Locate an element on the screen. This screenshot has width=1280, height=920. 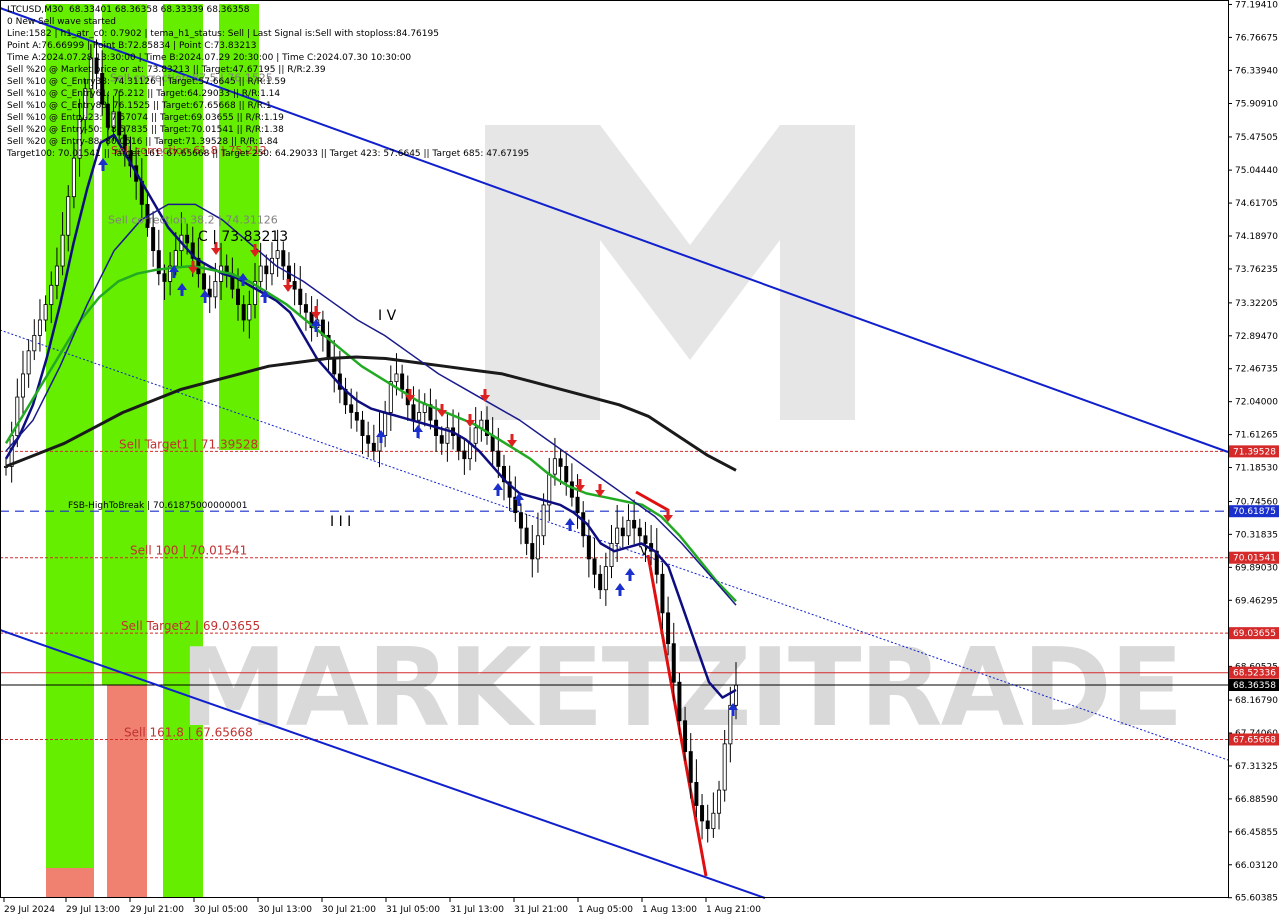
price-tag-label: 70.61875 is located at coordinates (1254, 512).